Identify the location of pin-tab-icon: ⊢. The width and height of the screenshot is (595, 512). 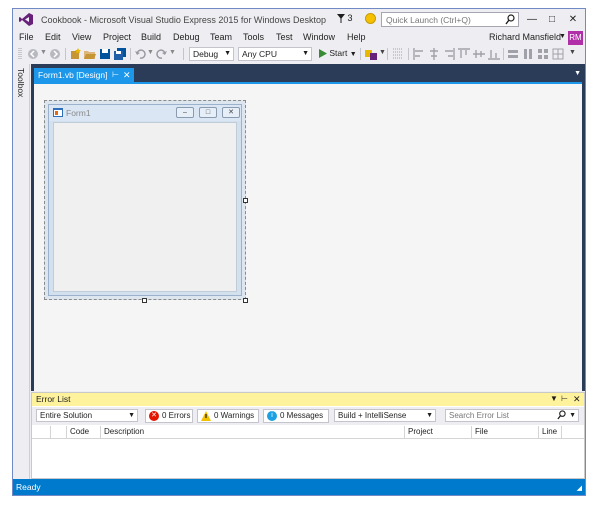
(115, 75).